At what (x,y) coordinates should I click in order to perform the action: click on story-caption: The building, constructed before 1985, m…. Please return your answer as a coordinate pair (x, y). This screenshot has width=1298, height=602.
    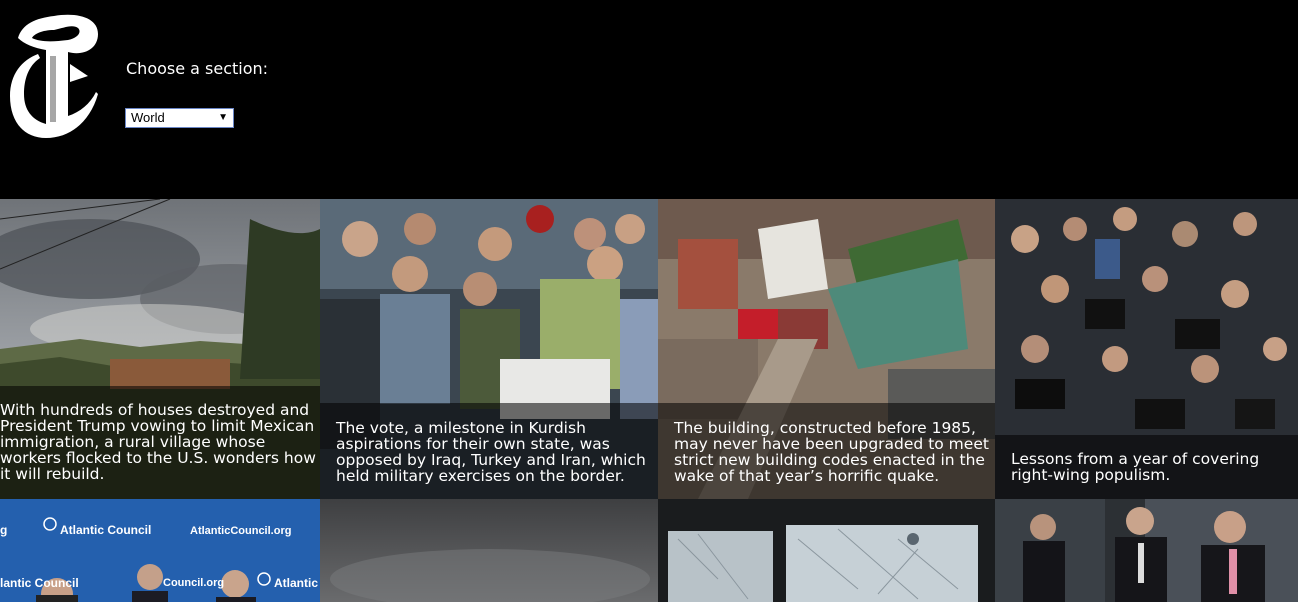
    Looking at the image, I should click on (826, 451).